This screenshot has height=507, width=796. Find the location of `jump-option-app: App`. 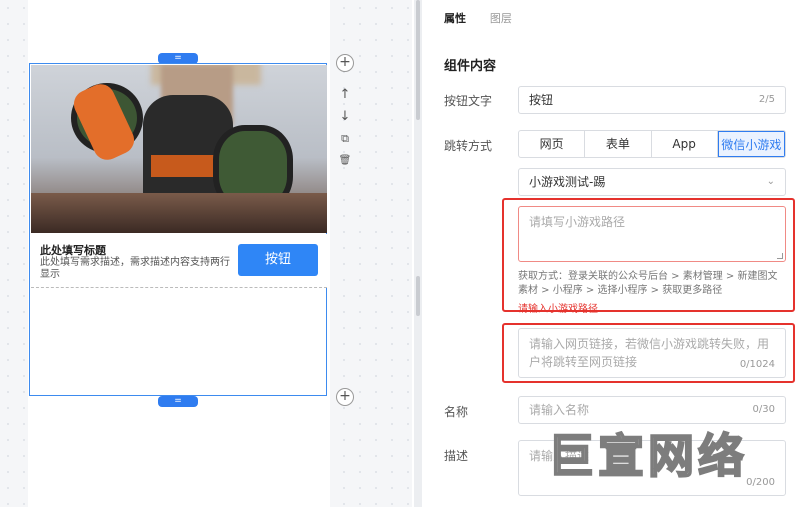

jump-option-app: App is located at coordinates (685, 144).